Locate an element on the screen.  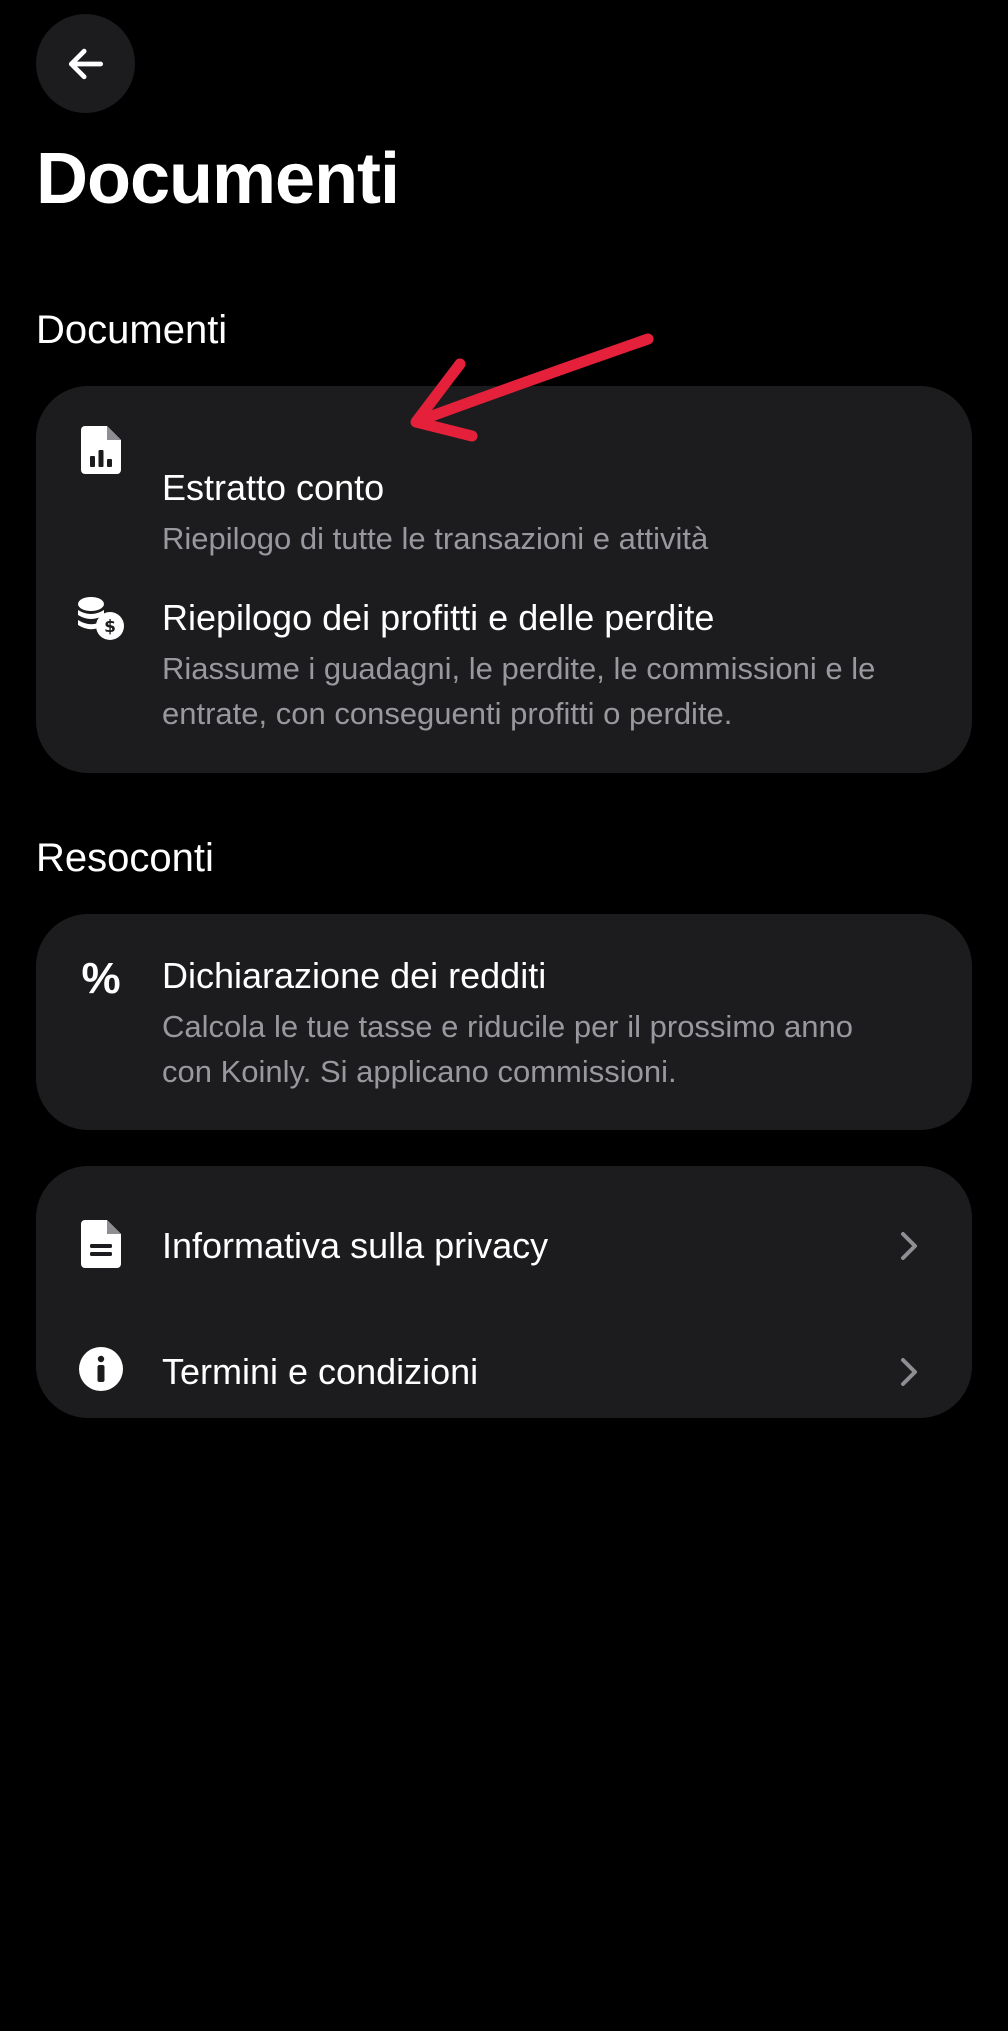
back-button is located at coordinates (85, 63).